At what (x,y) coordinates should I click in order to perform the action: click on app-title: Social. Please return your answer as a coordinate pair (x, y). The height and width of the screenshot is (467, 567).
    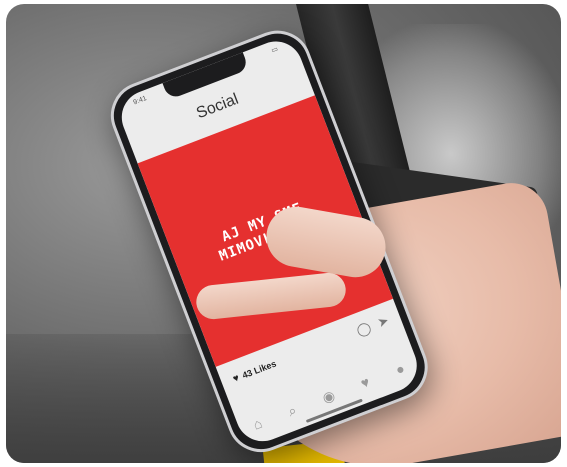
    Looking at the image, I should click on (217, 106).